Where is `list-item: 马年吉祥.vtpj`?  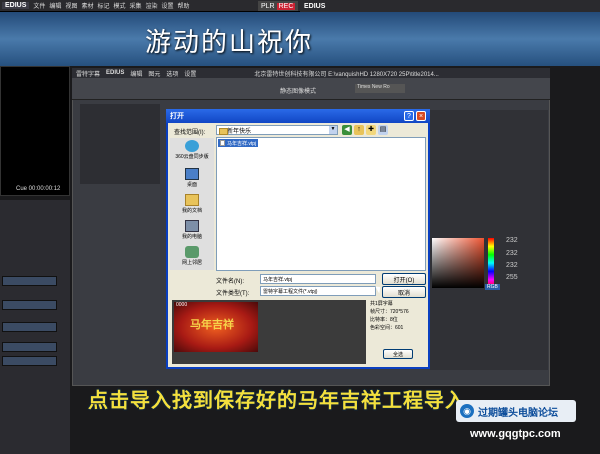 list-item: 马年吉祥.vtpj is located at coordinates (238, 143).